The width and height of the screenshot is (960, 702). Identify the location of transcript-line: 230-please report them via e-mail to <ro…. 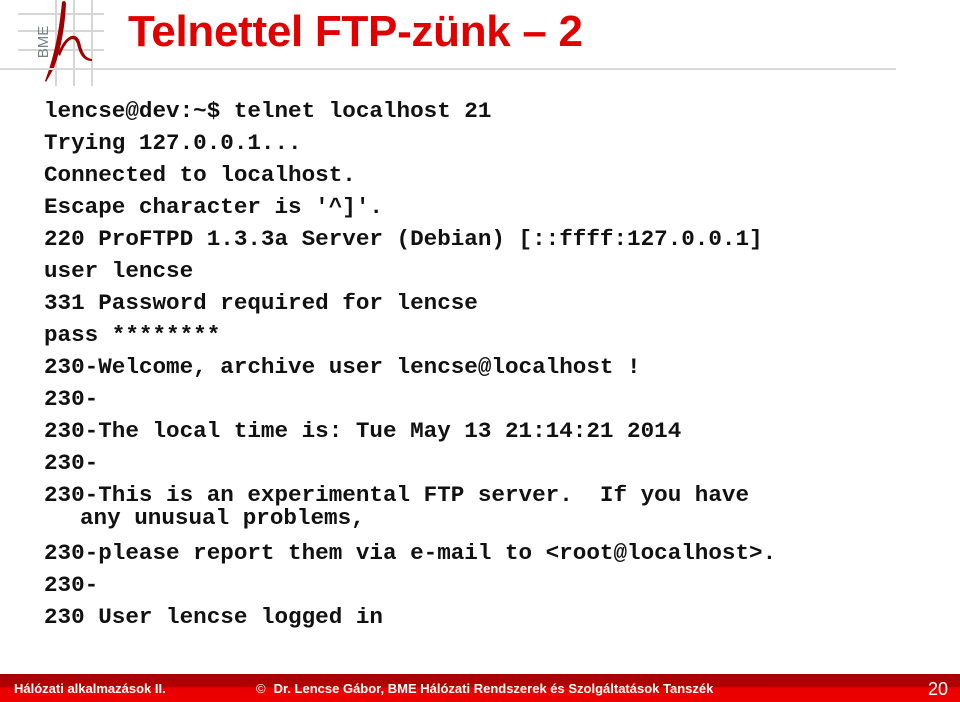
(410, 553).